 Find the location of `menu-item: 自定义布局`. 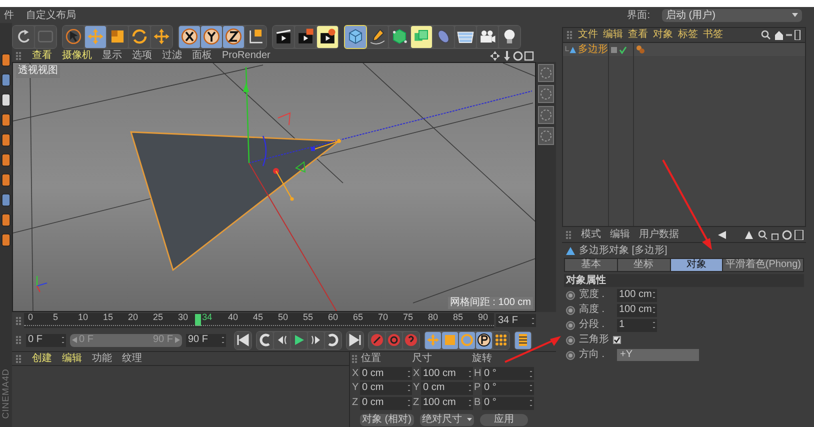

menu-item: 自定义布局 is located at coordinates (51, 15).